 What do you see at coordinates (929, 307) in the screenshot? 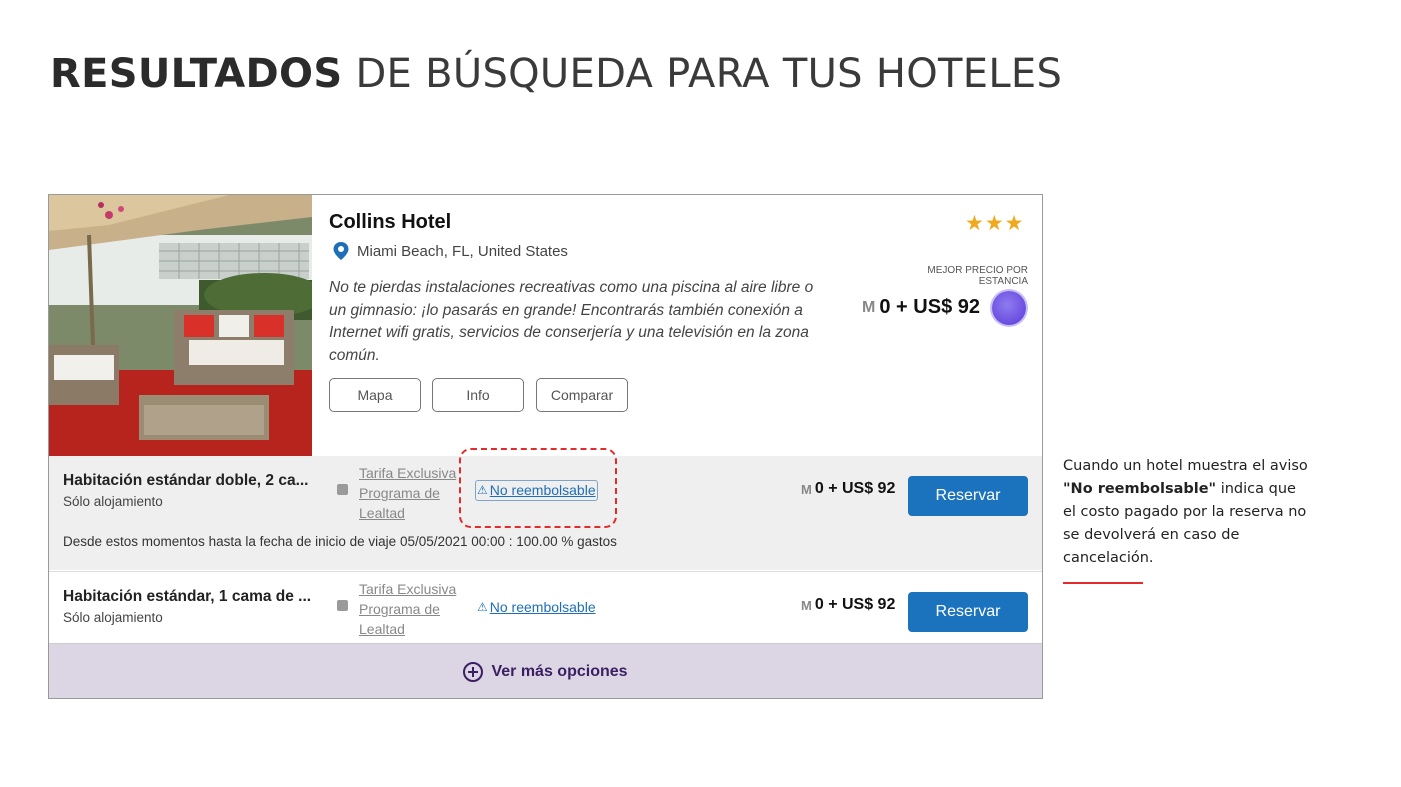
I see `best-price-value: 0 + US$ 92` at bounding box center [929, 307].